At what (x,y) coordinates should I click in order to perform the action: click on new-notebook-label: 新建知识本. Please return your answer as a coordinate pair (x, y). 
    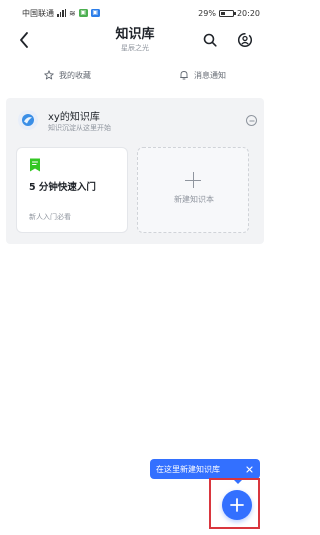
    Looking at the image, I should click on (194, 199).